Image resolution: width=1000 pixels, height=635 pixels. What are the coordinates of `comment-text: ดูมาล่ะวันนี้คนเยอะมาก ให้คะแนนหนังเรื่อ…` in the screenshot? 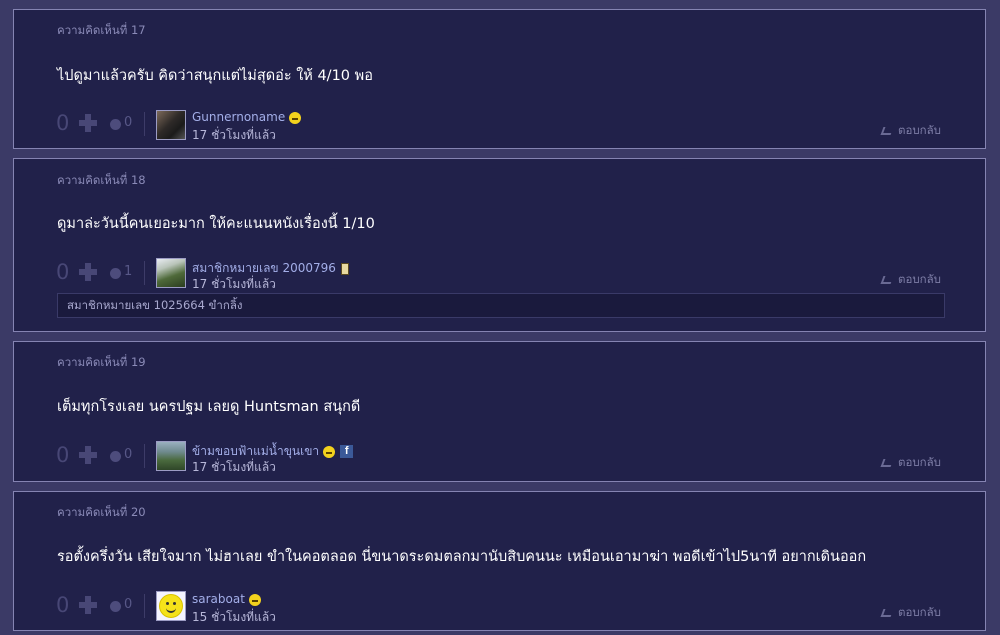 It's located at (216, 224).